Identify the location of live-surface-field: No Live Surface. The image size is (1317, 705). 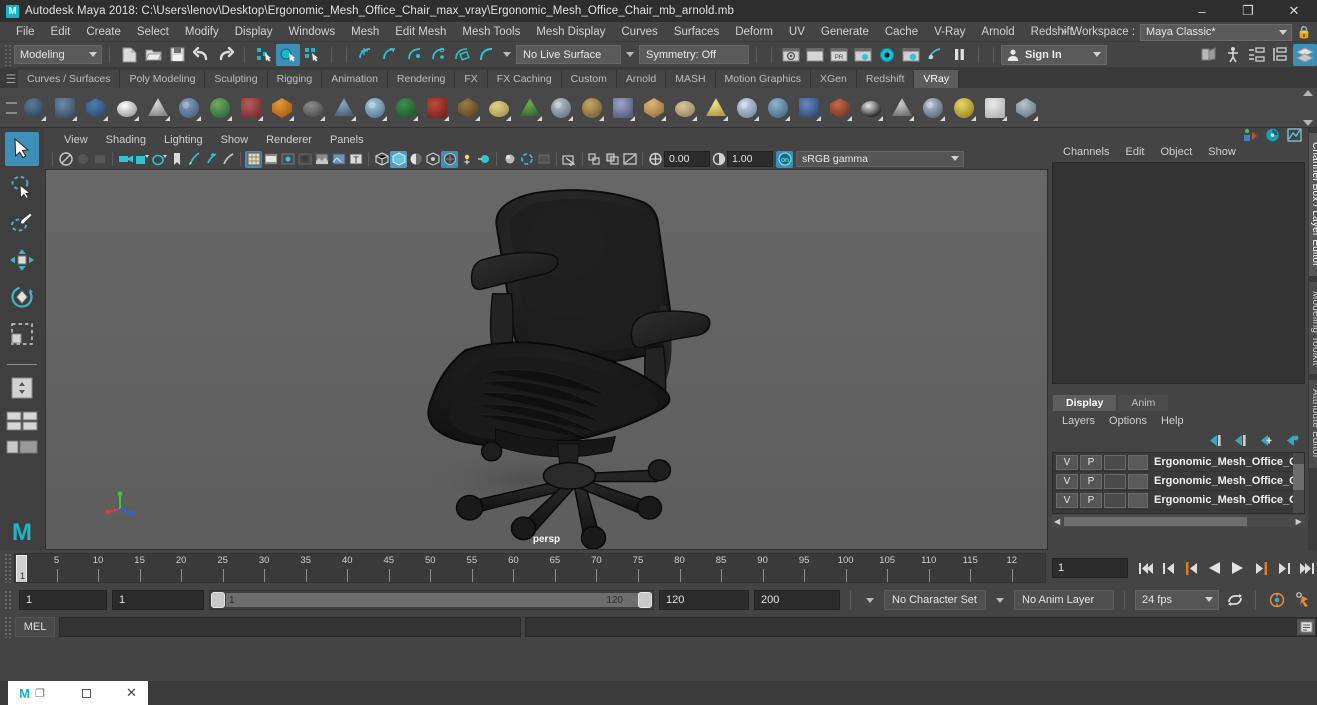
(568, 54).